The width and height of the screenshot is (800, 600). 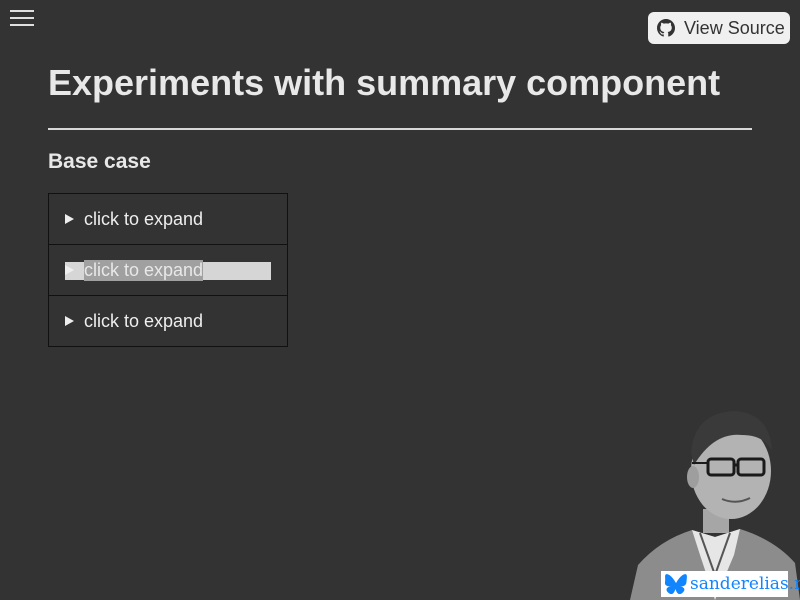 I want to click on github-icon, so click(x=666, y=28).